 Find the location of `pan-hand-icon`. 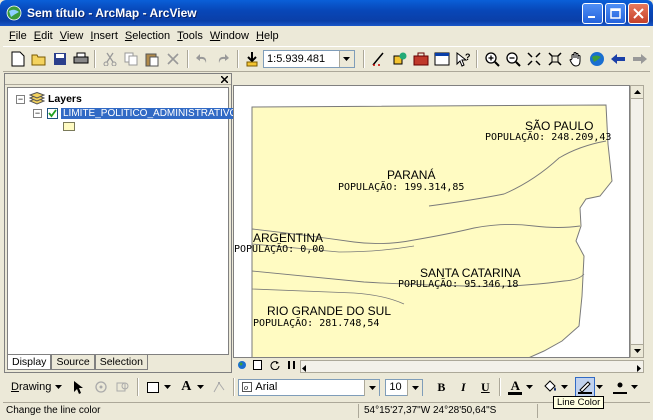

pan-hand-icon is located at coordinates (576, 59).